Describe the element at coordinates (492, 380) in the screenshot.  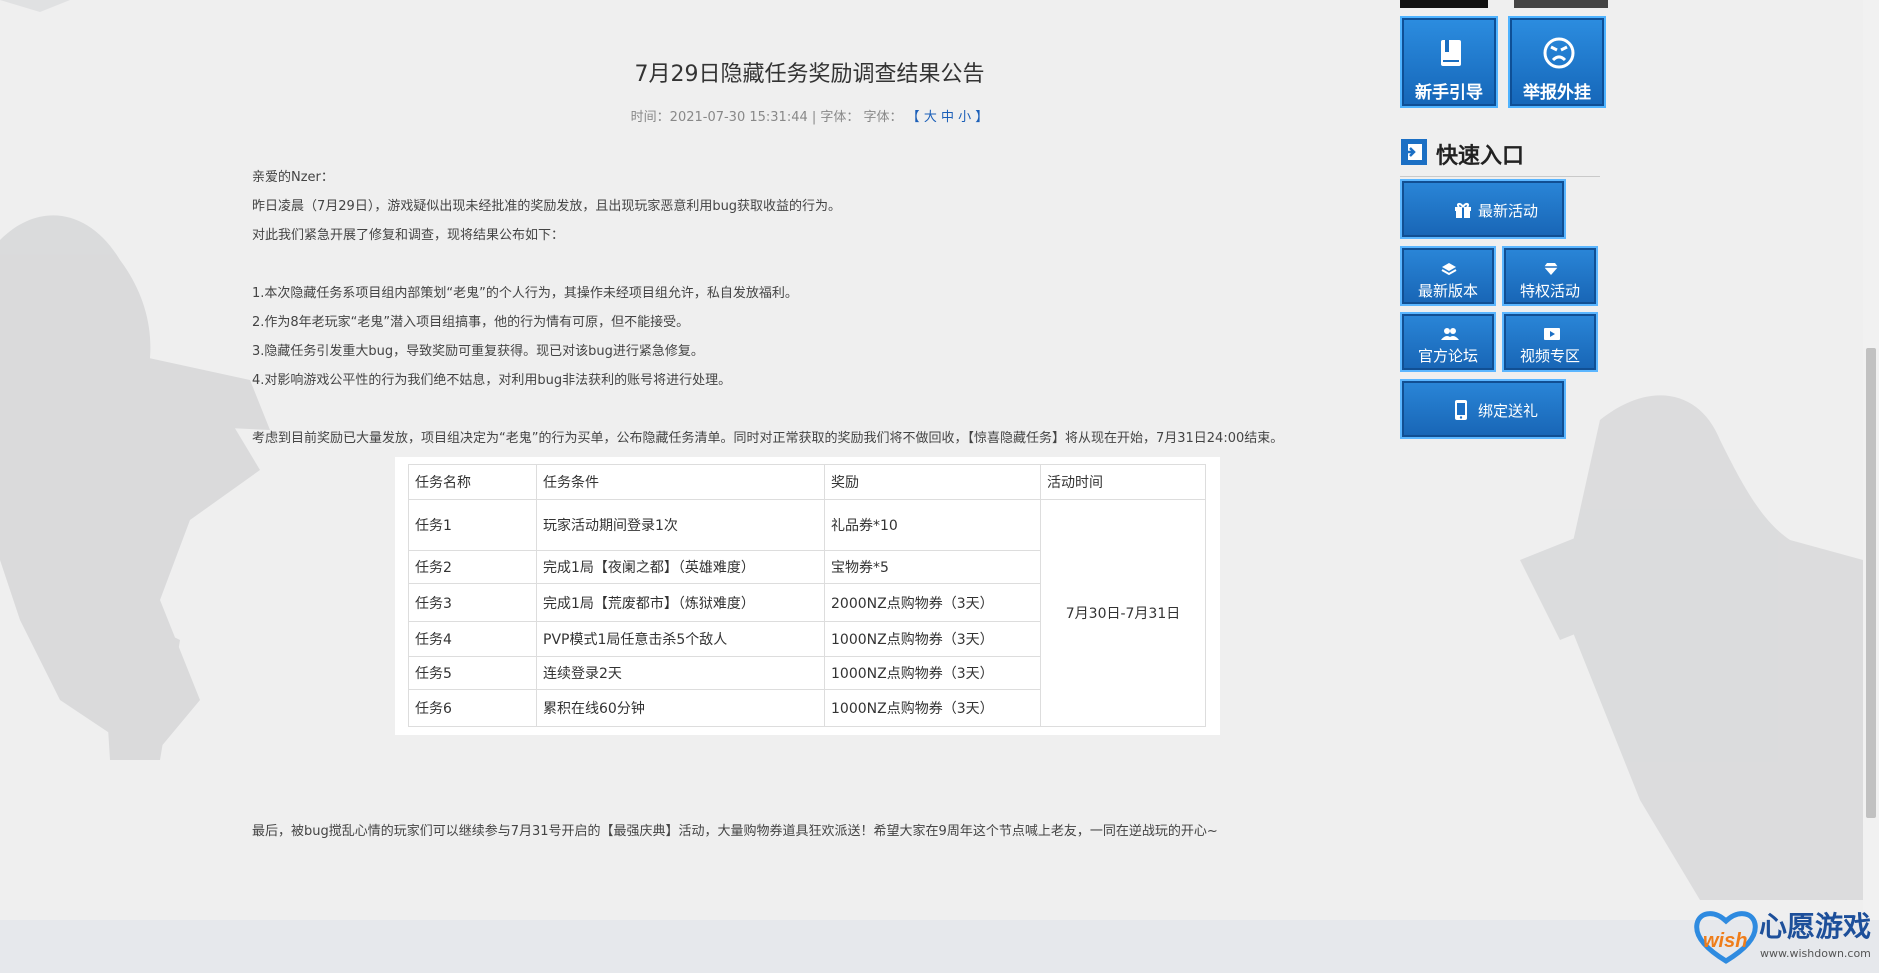
I see `point-4: 4.对影响游戏公平性的行为我们绝不姑息，对利用bug非法获利的账号将进行处理。` at that location.